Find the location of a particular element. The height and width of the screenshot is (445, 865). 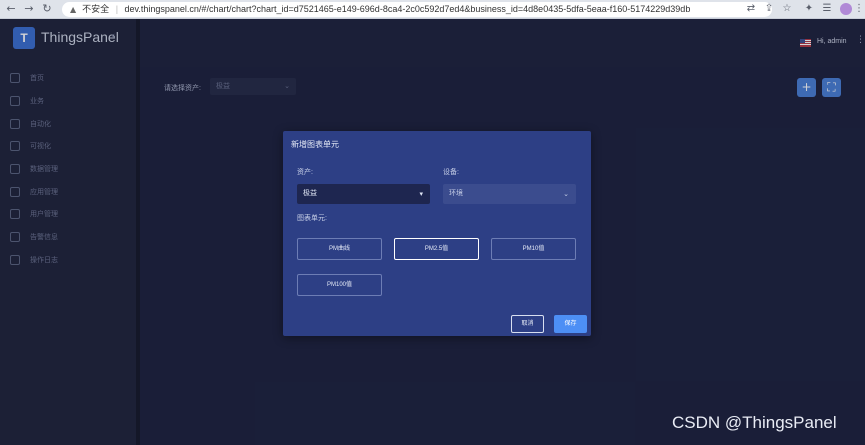

back-arrow-icon: ← is located at coordinates (11, 9).